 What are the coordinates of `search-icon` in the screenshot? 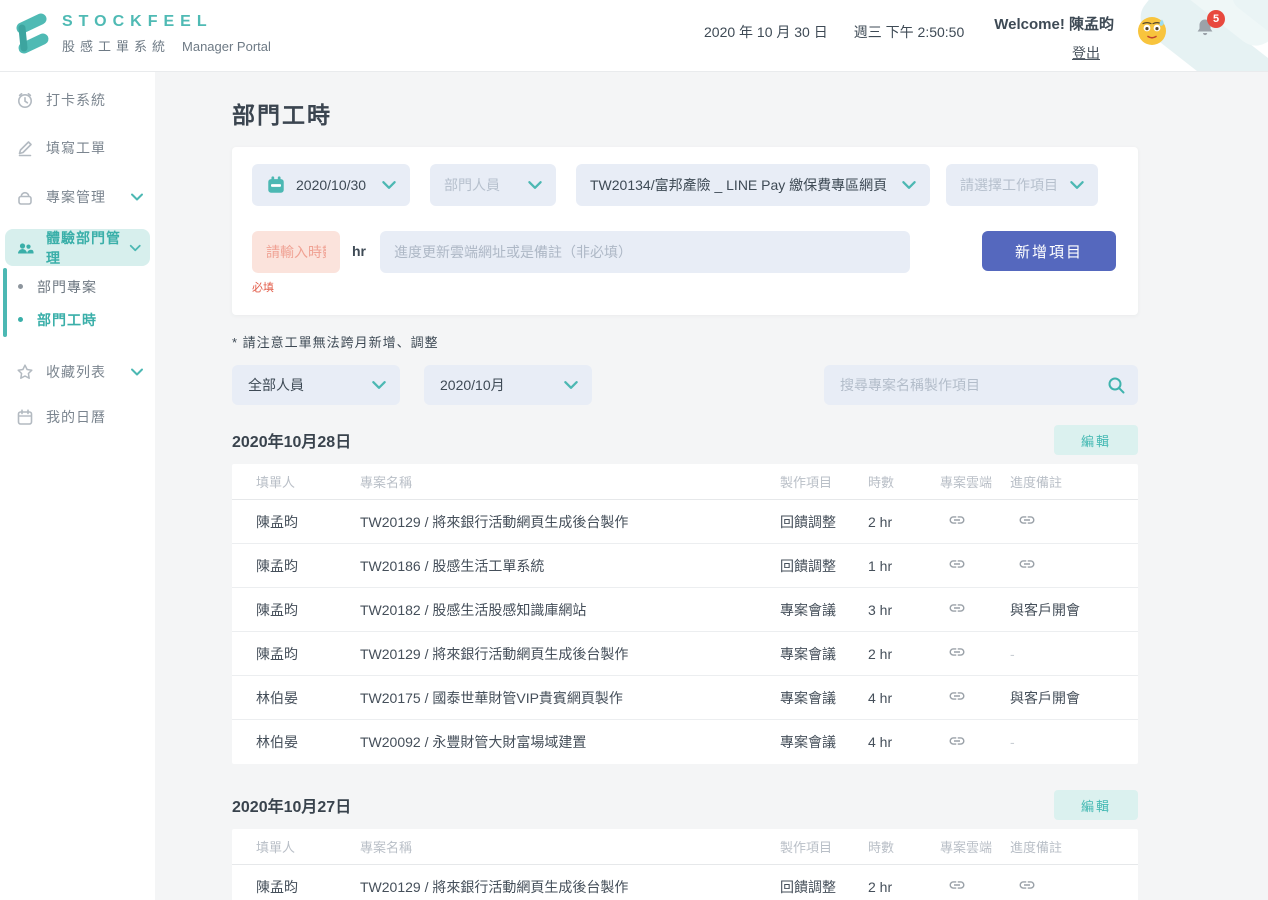 It's located at (1116, 385).